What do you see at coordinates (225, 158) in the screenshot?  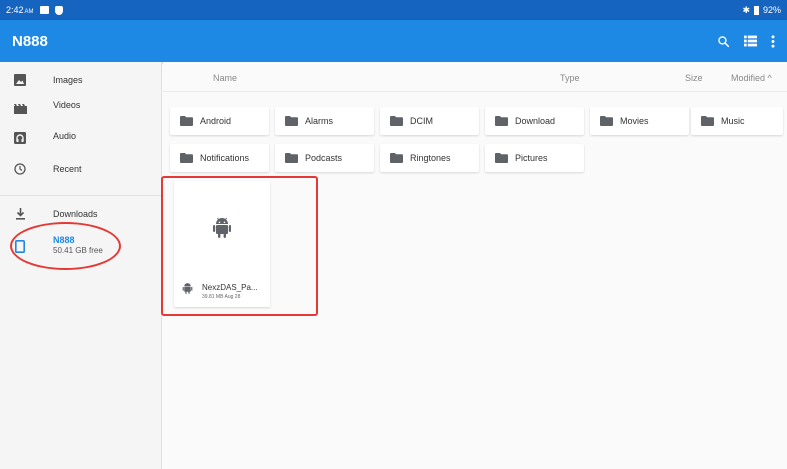 I see `folder-name: Notifications` at bounding box center [225, 158].